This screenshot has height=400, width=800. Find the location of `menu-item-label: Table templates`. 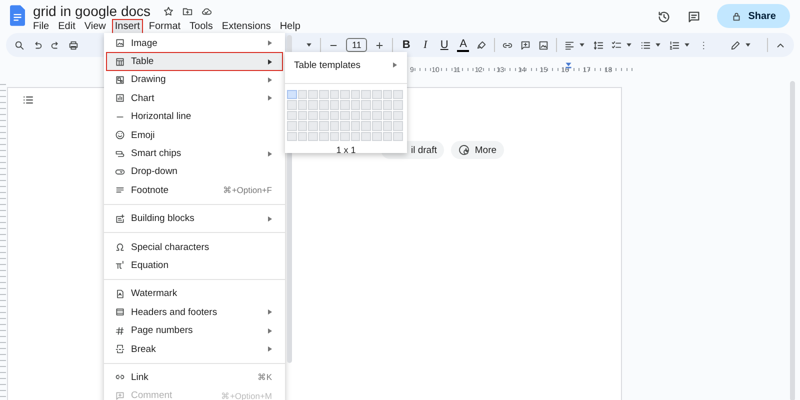

menu-item-label: Table templates is located at coordinates (327, 65).